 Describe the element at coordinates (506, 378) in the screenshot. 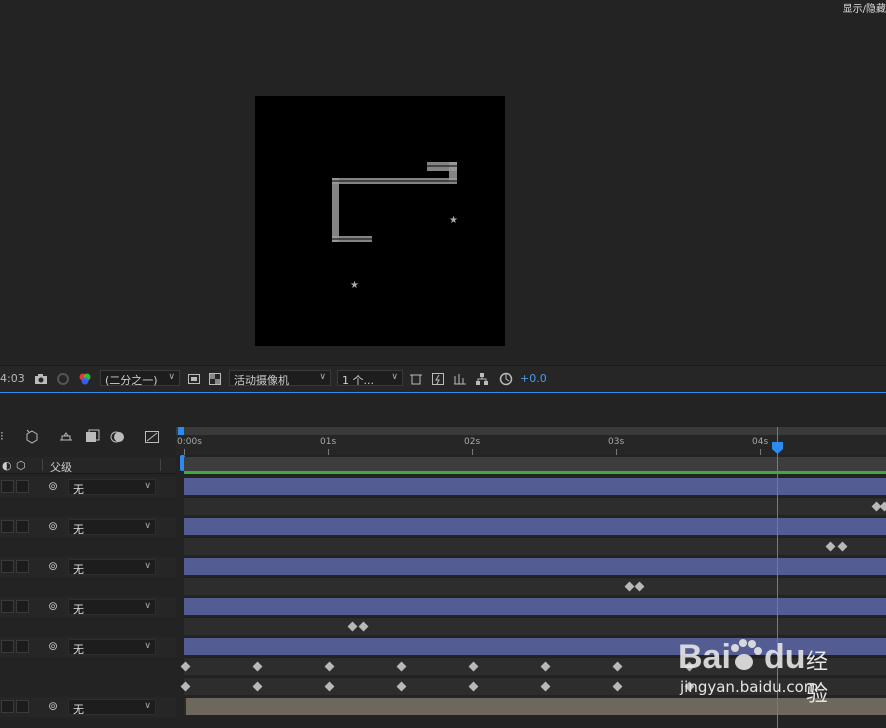

I see `reset-exposure-icon` at that location.